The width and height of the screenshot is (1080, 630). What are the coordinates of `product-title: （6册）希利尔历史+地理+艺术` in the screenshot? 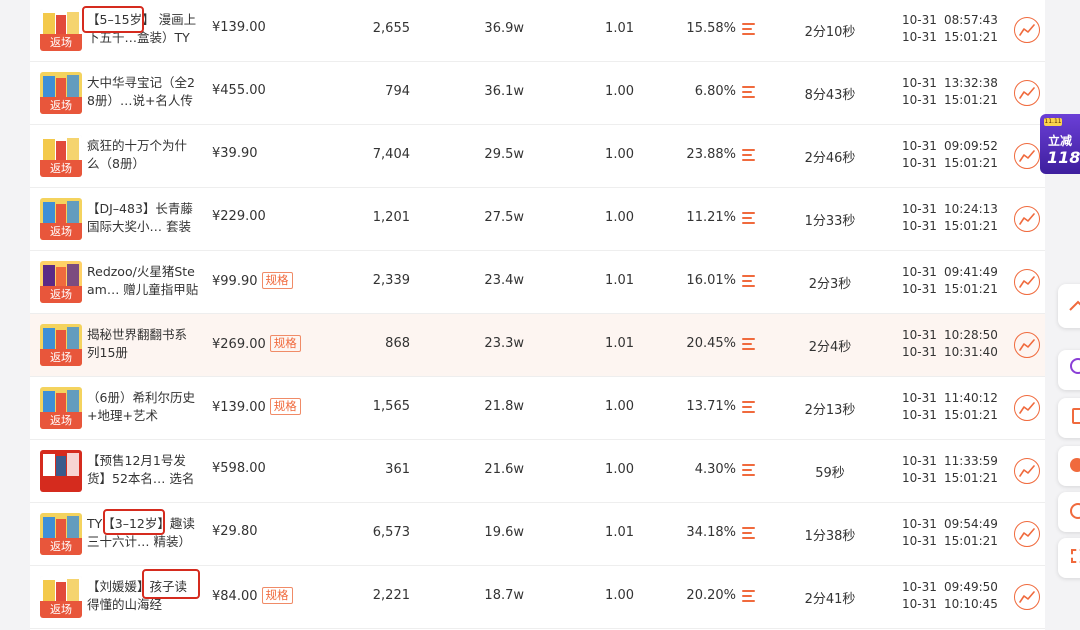 It's located at (143, 408).